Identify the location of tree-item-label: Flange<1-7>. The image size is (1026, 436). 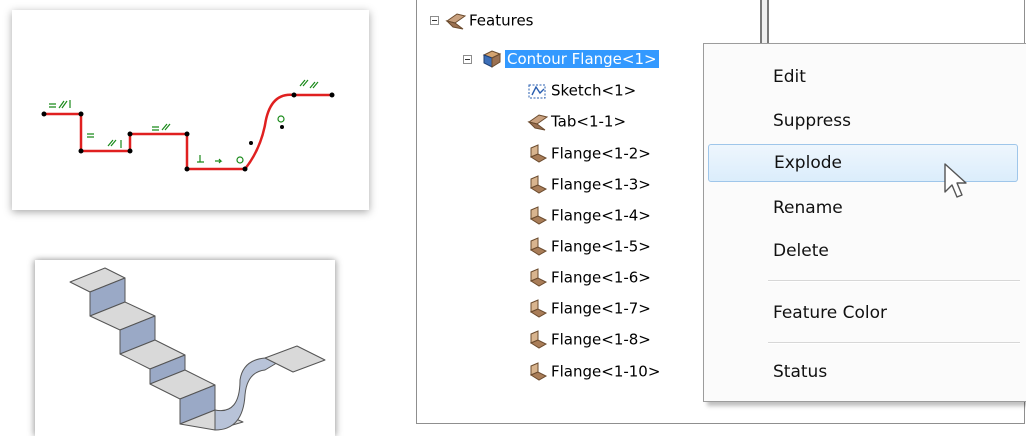
(601, 308).